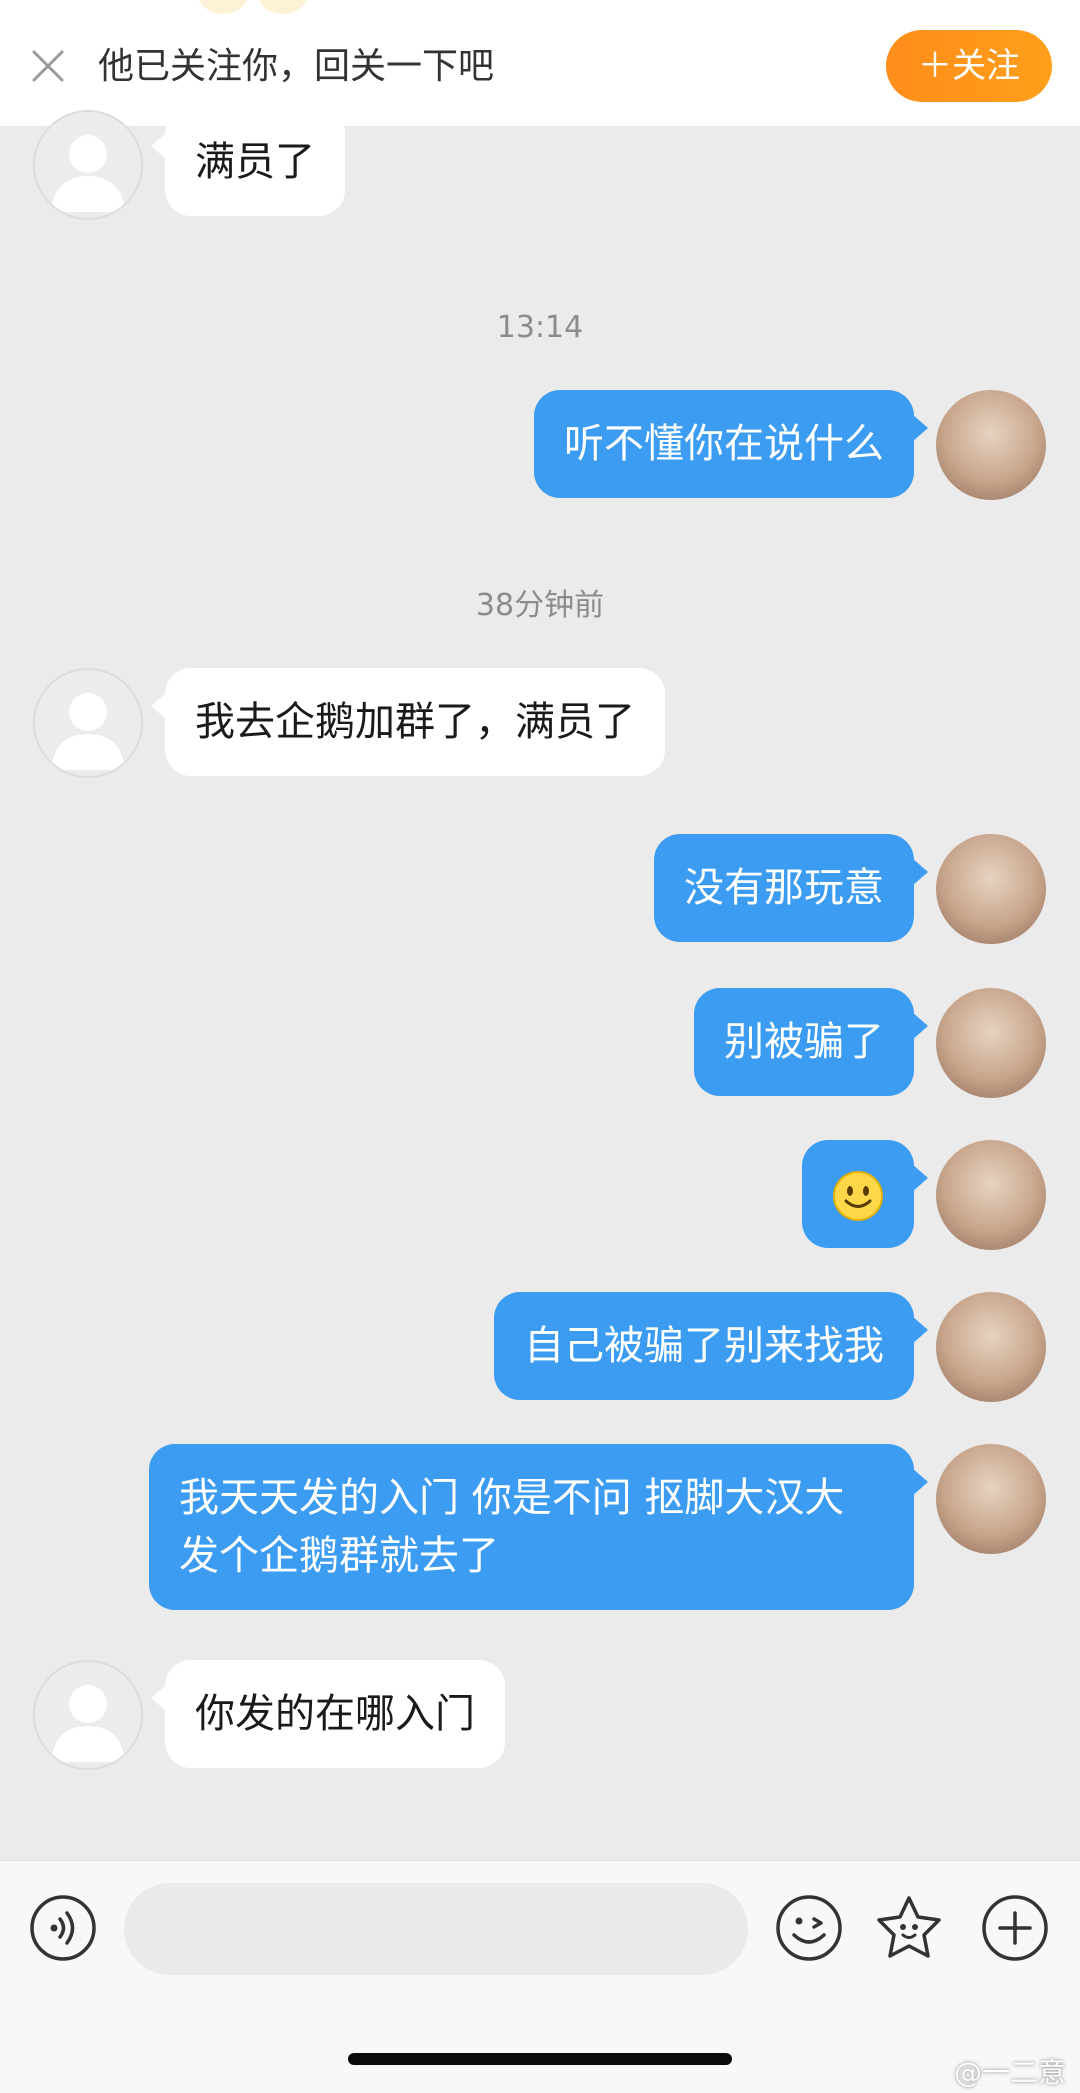 The height and width of the screenshot is (2093, 1080). I want to click on outgoing-message: 听不懂你在说什么, so click(731, 444).